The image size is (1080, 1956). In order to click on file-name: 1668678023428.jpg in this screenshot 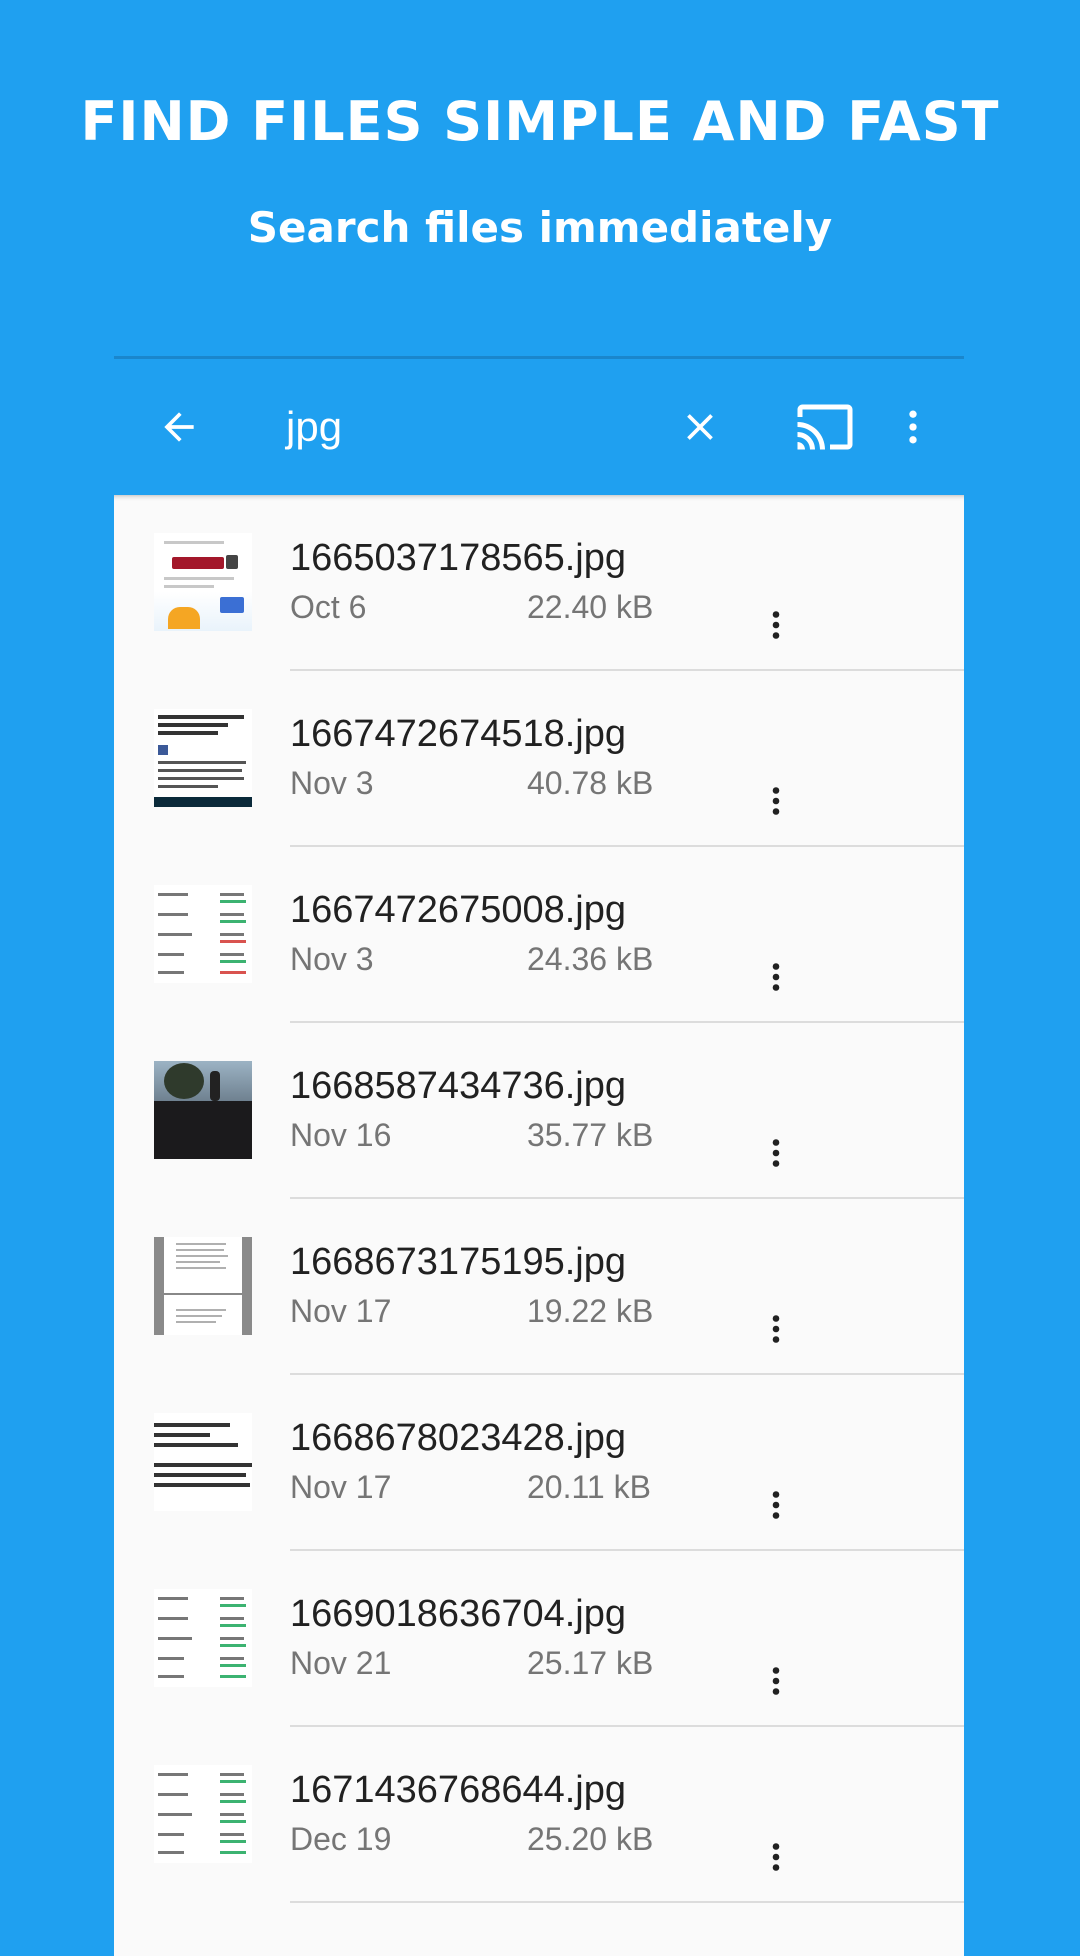, I will do `click(458, 1438)`.